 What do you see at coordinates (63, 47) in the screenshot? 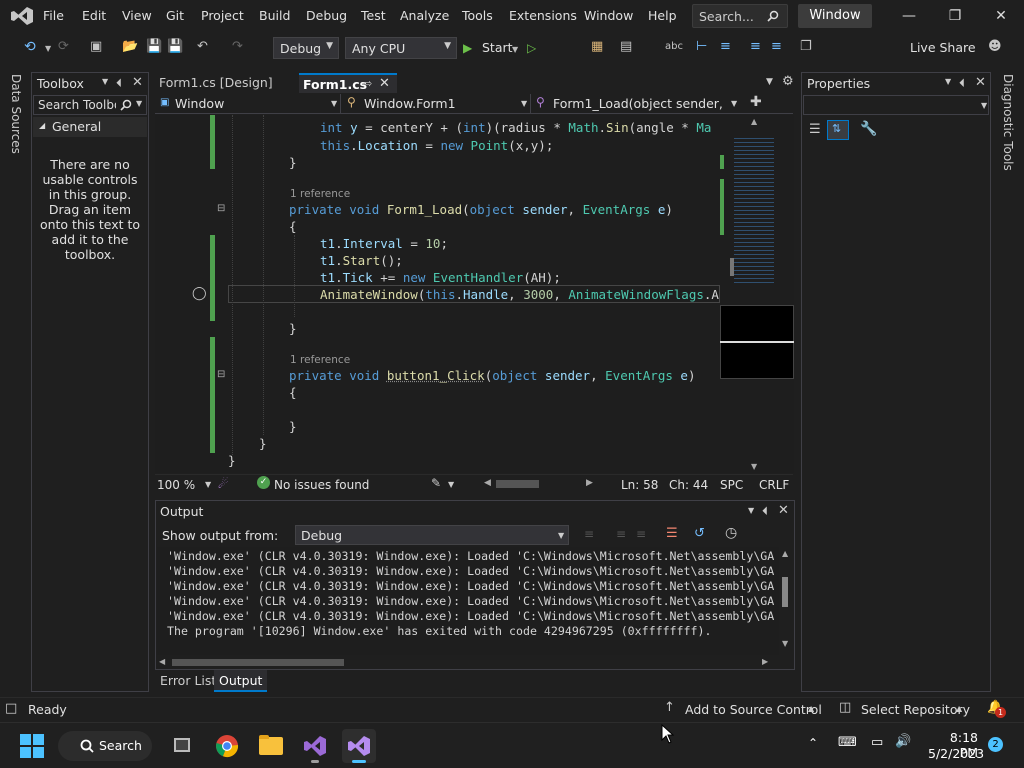
I see `forward-icon: ⟳` at bounding box center [63, 47].